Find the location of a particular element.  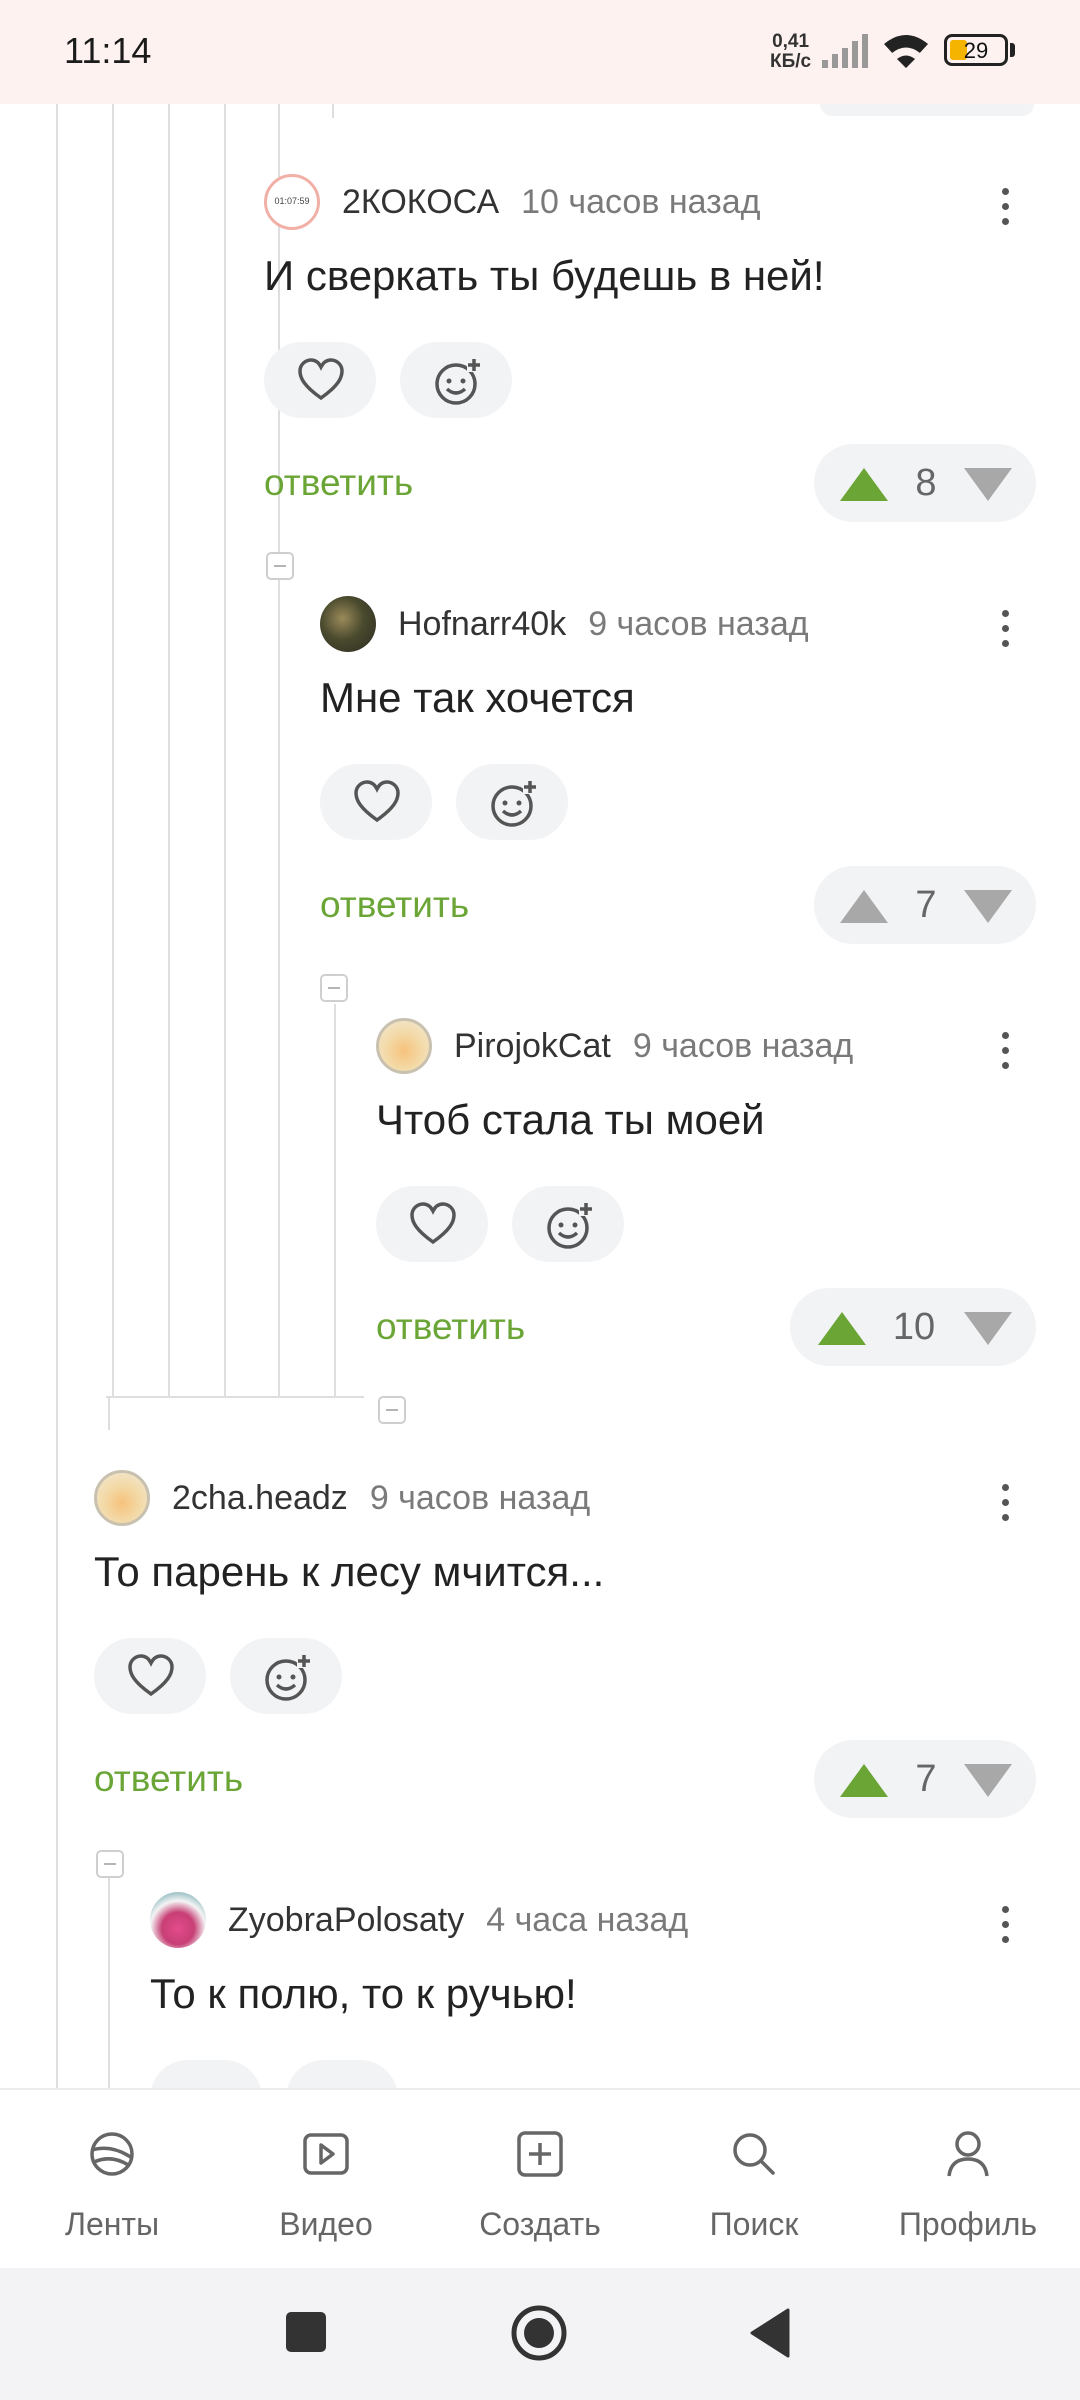

status-time: 11:14 is located at coordinates (108, 50).